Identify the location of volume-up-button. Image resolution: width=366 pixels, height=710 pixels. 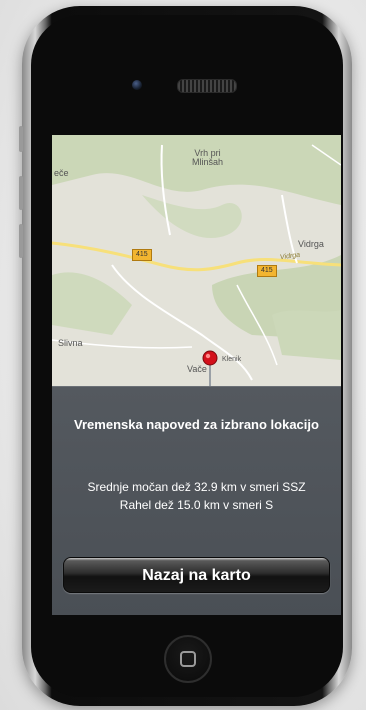
(21, 193).